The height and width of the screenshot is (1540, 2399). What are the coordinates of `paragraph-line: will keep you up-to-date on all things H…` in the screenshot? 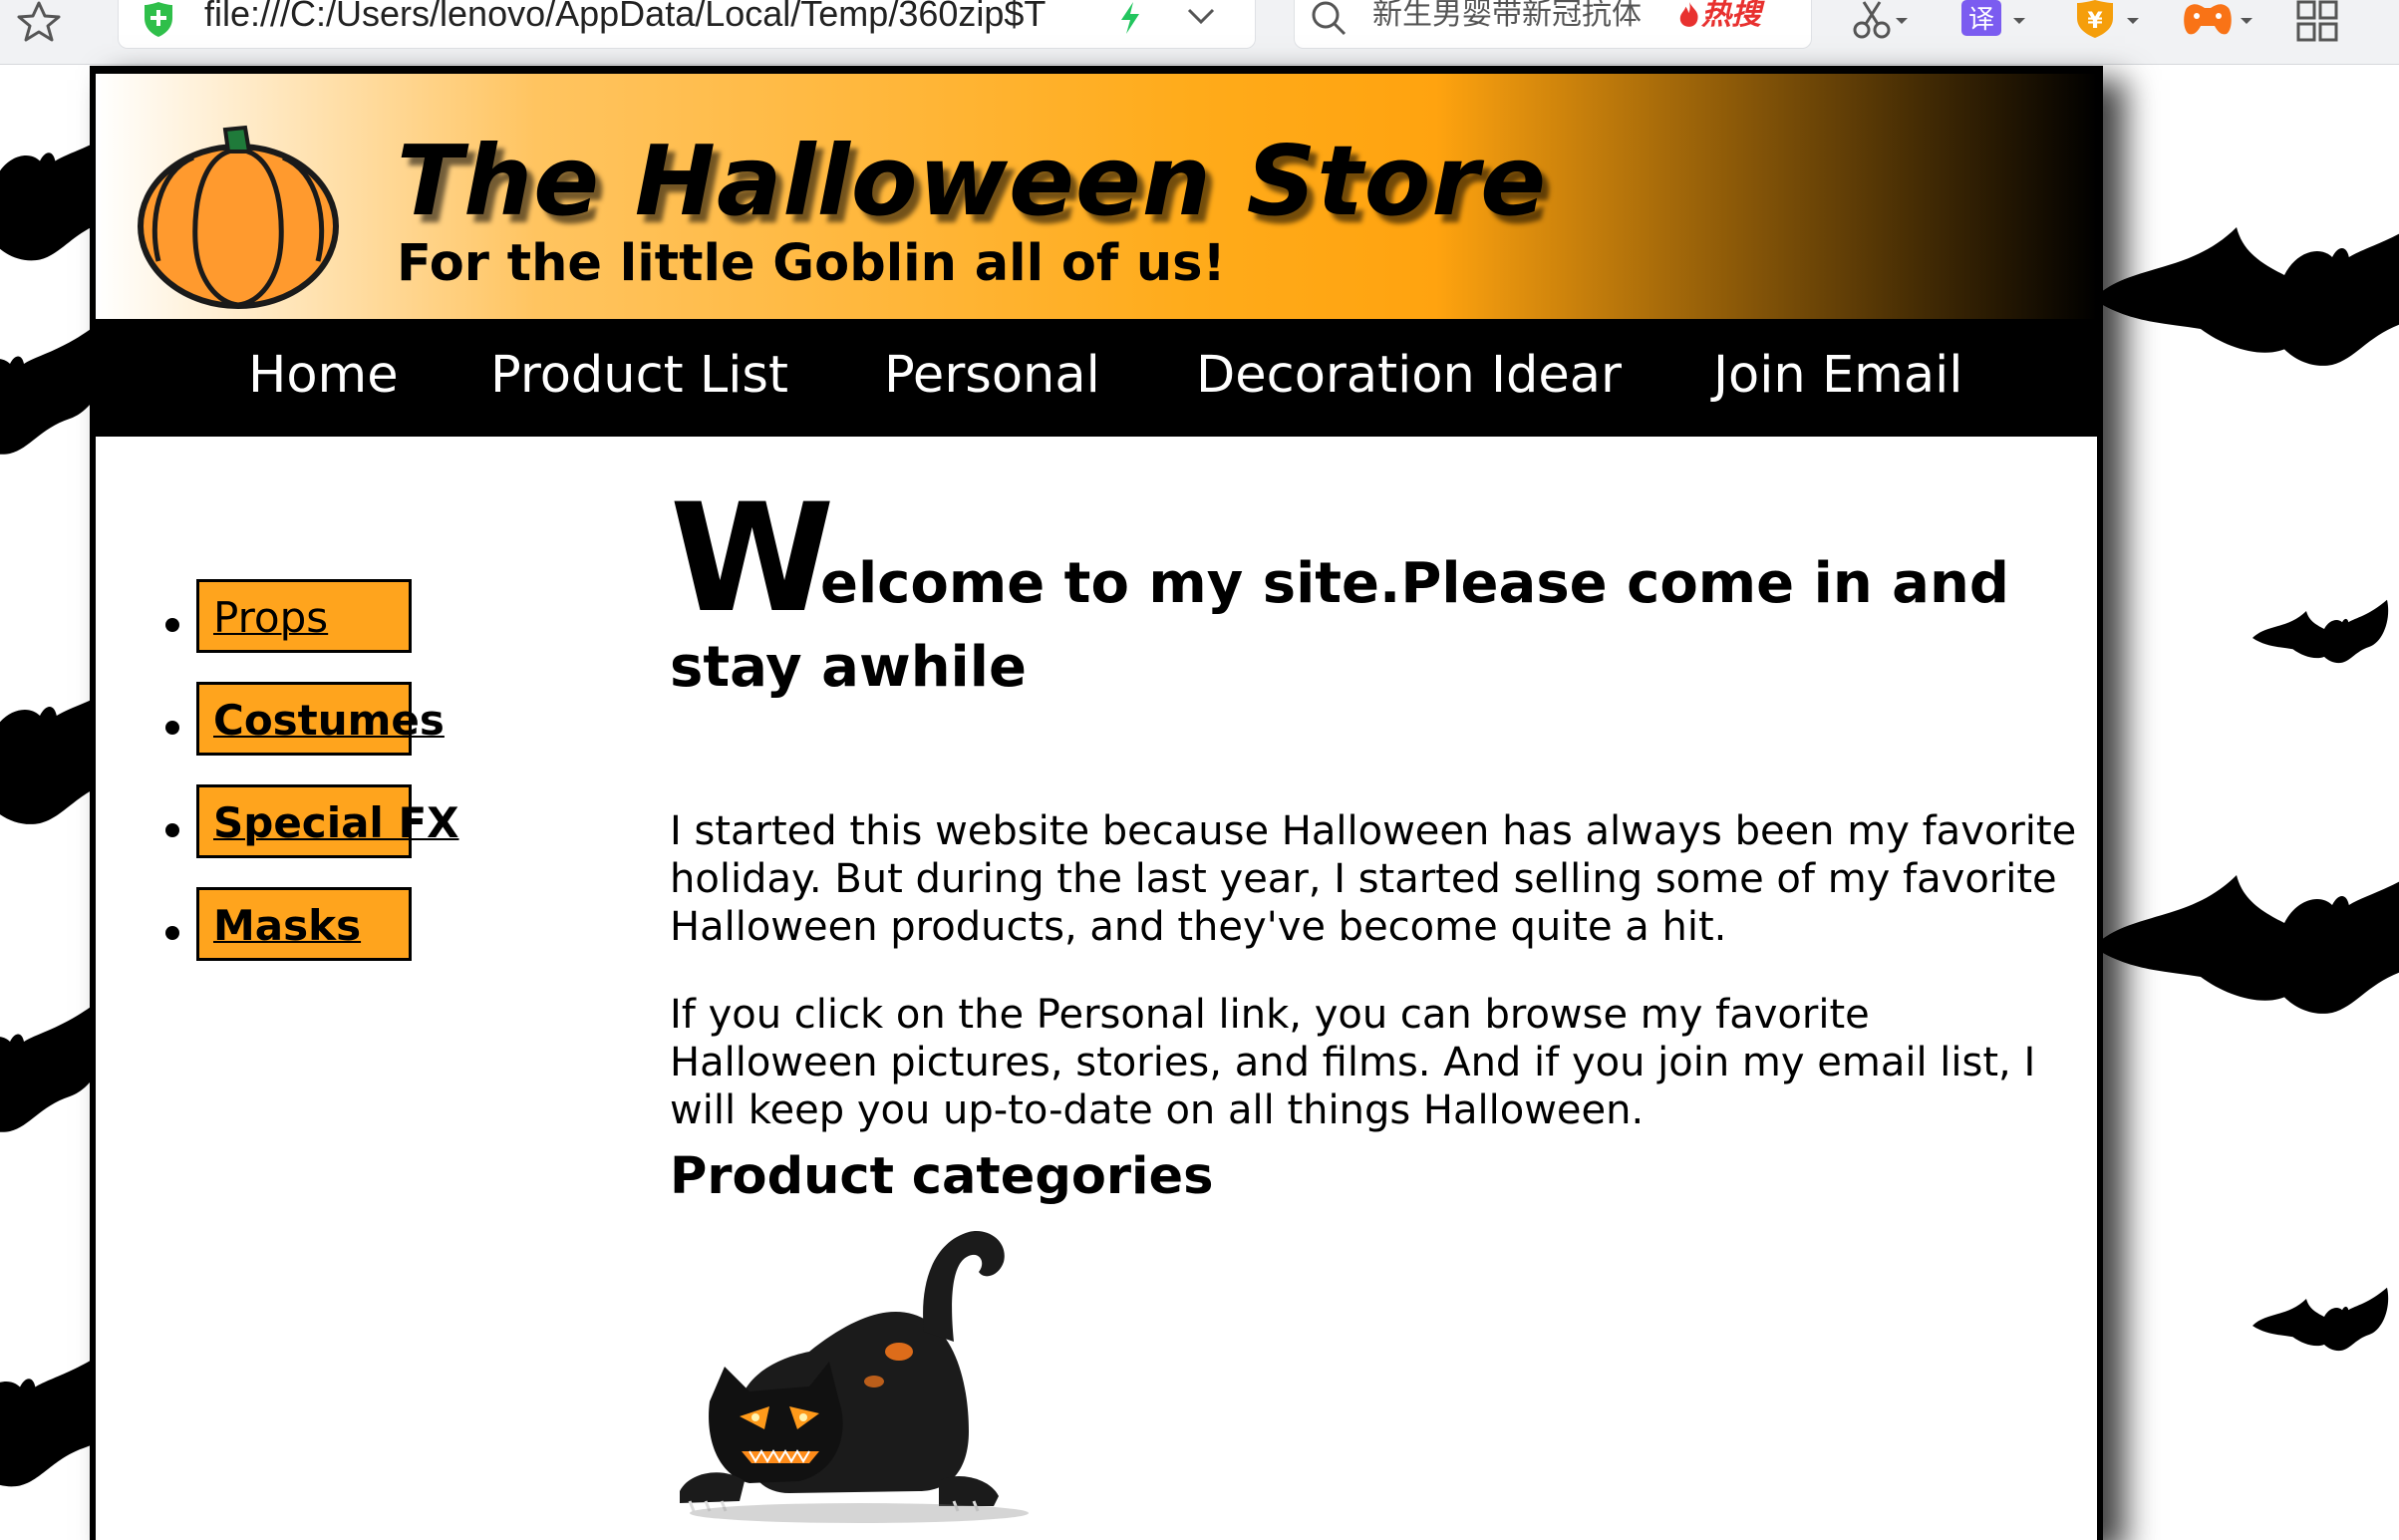 It's located at (1157, 1110).